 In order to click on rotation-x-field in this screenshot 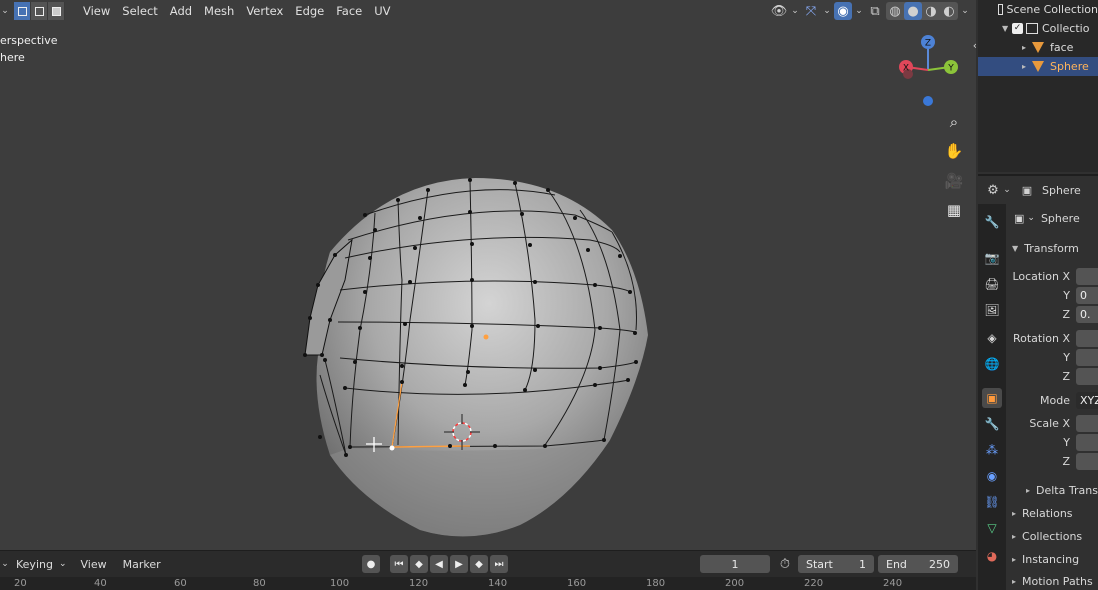, I will do `click(1087, 338)`.